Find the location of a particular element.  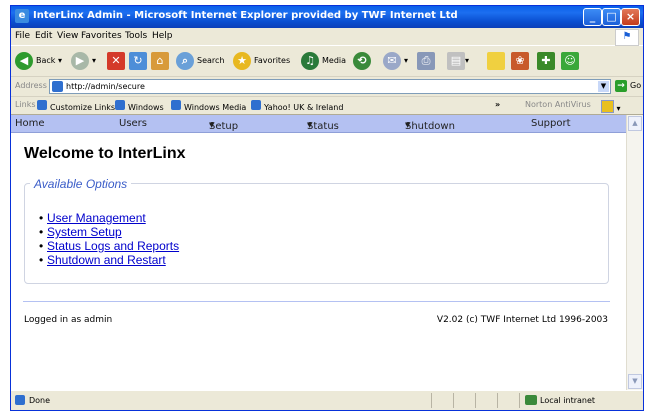

maximize-button: □ is located at coordinates (611, 17).